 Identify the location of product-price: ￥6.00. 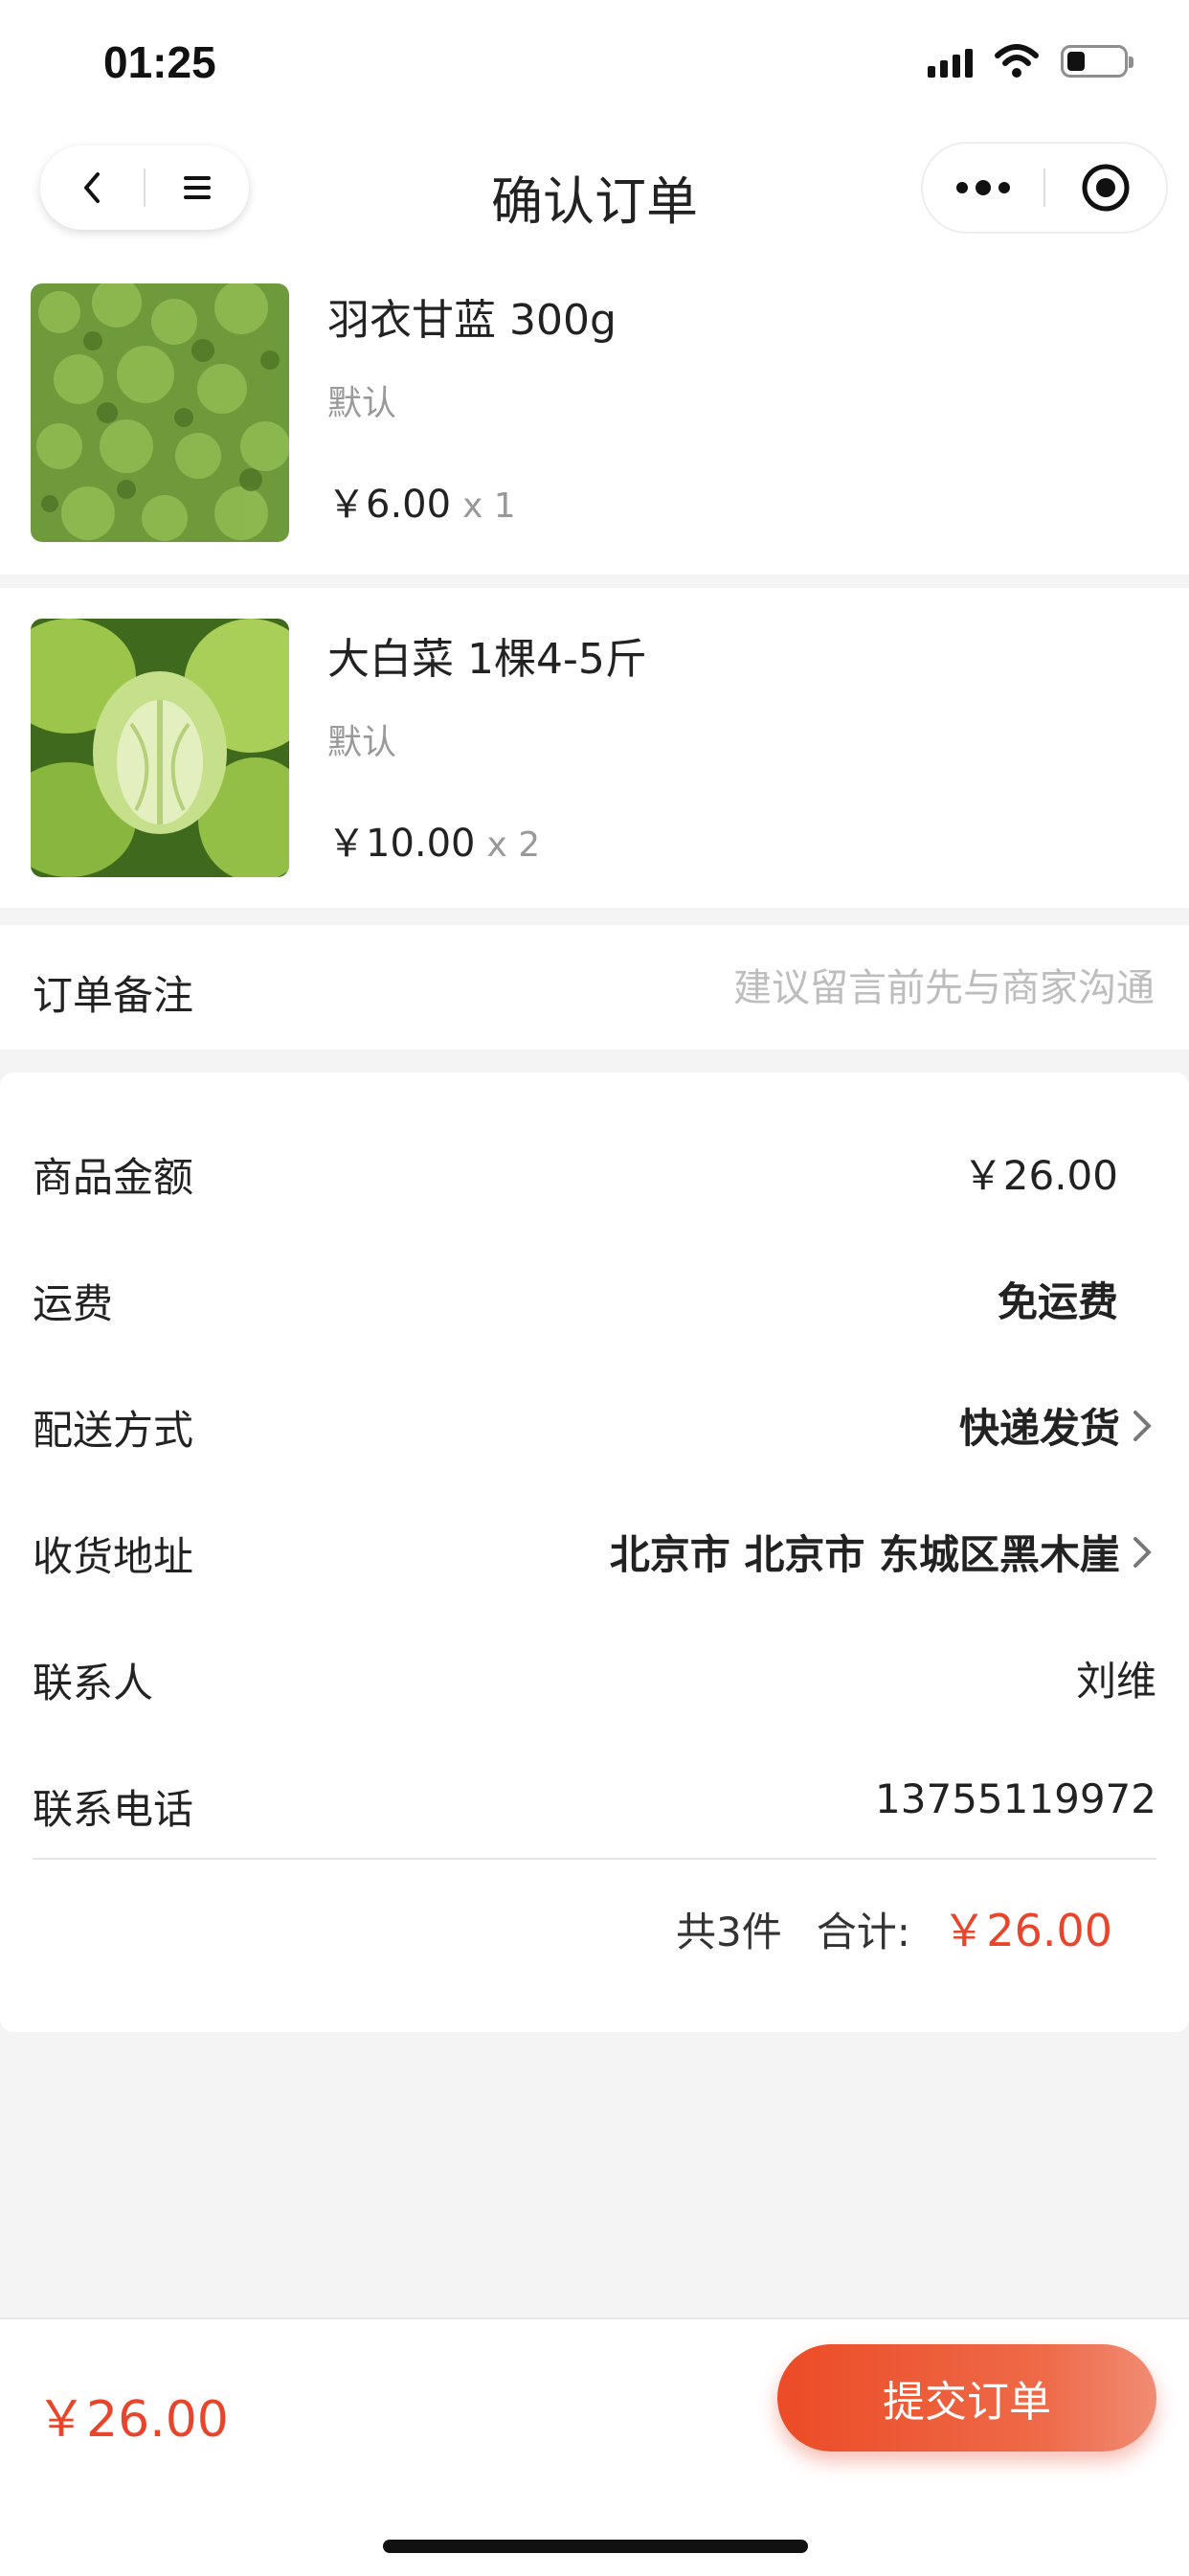
(389, 505).